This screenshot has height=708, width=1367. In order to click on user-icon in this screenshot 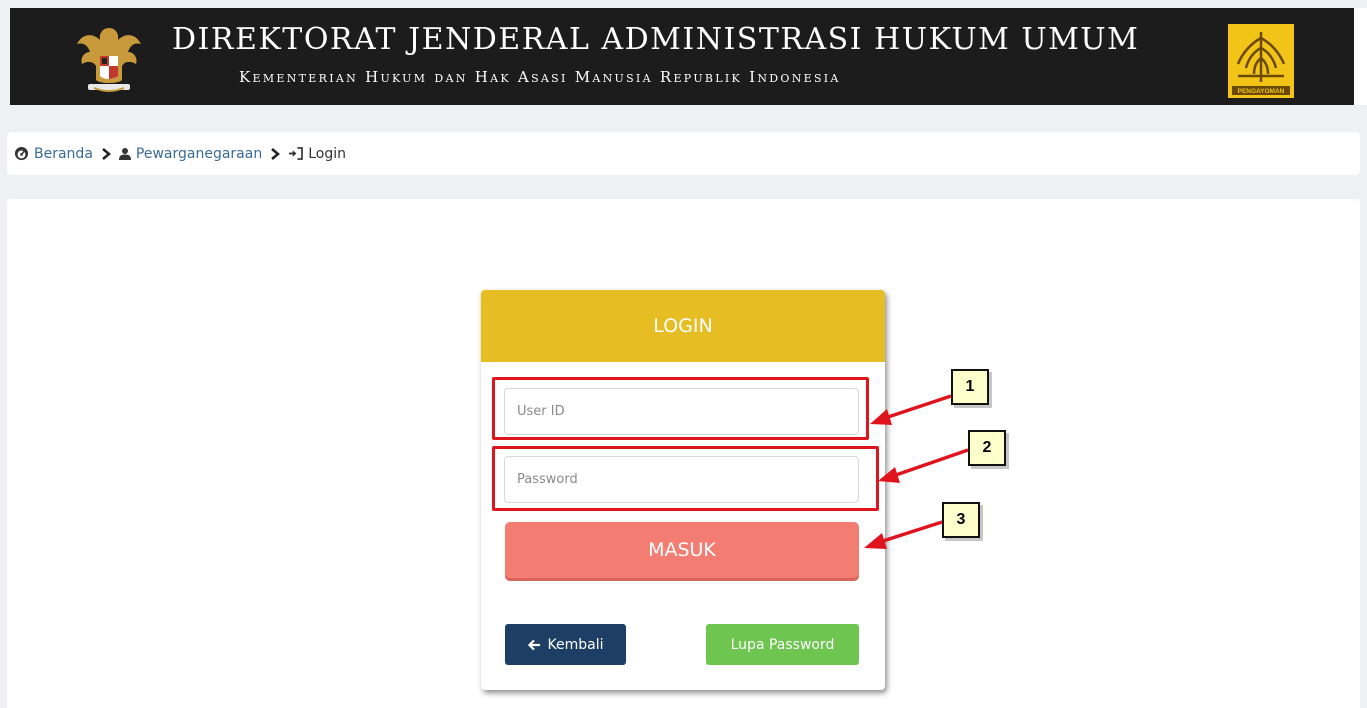, I will do `click(124, 153)`.